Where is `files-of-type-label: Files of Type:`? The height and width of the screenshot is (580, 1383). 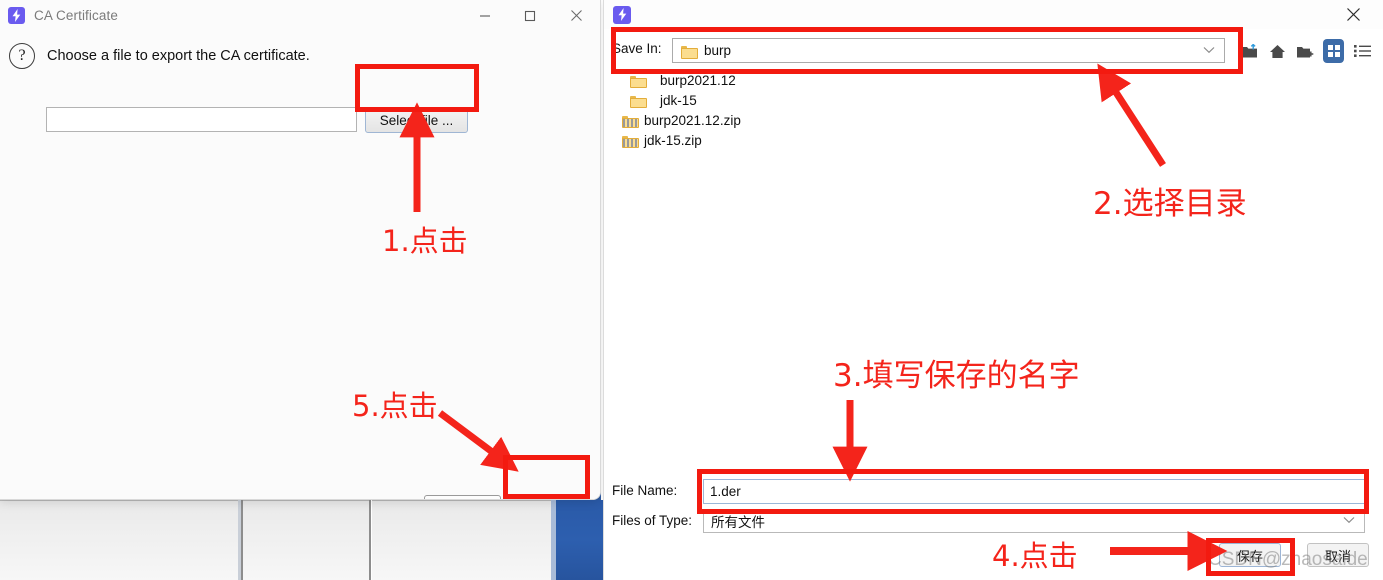 files-of-type-label: Files of Type: is located at coordinates (652, 520).